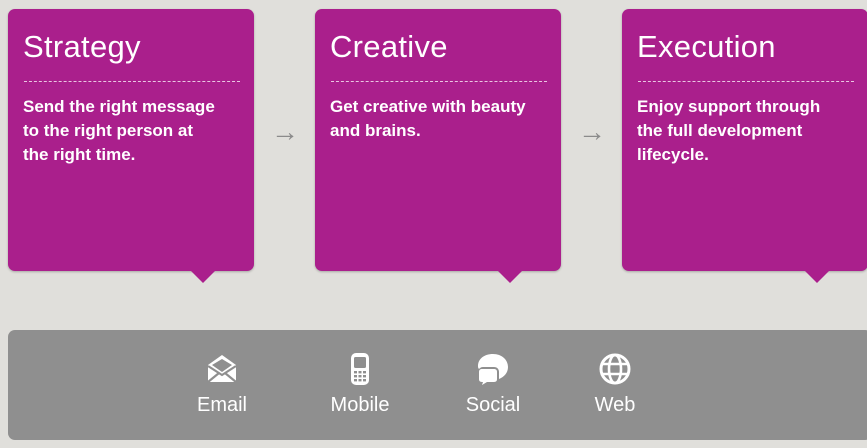 This screenshot has width=867, height=448. I want to click on channel-email: Email, so click(222, 385).